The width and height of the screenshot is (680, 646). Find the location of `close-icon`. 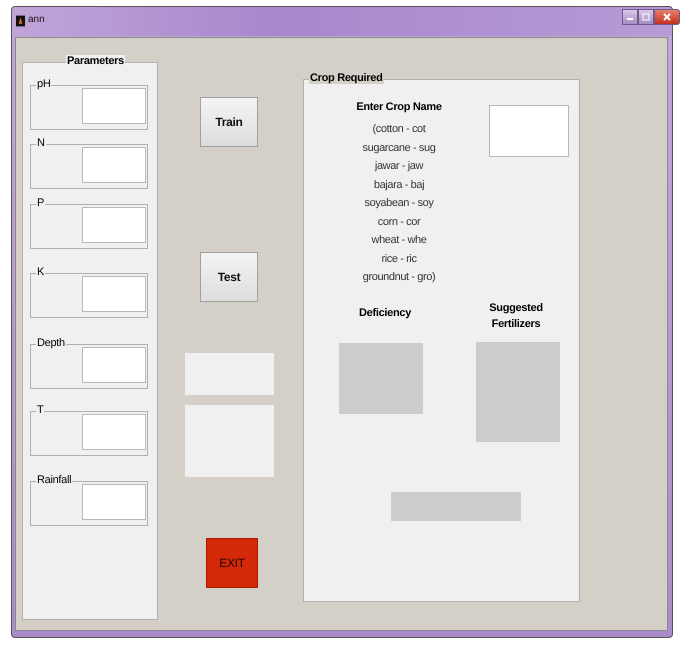

close-icon is located at coordinates (667, 17).